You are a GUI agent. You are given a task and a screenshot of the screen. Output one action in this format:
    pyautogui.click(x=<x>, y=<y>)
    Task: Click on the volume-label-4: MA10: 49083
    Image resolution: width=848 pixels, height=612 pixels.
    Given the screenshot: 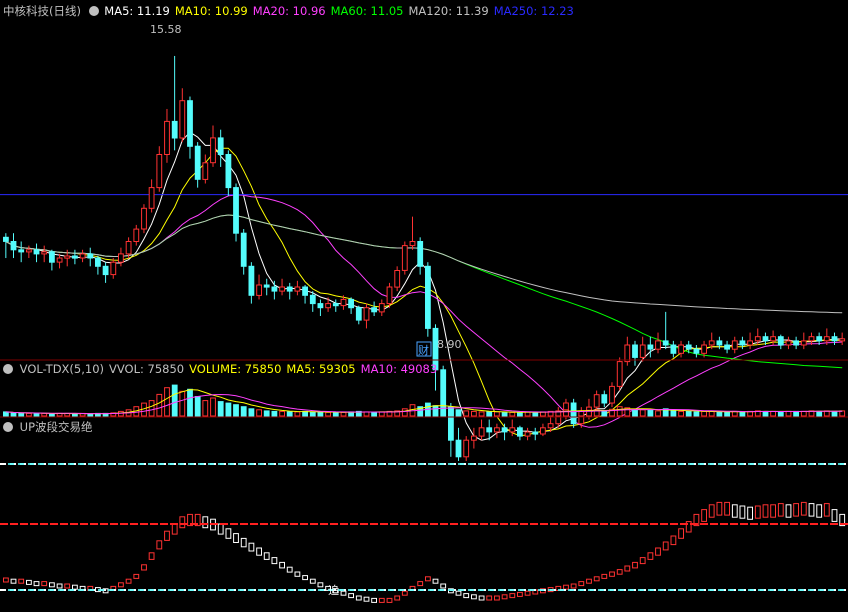 What is the action you would take?
    pyautogui.click(x=399, y=369)
    